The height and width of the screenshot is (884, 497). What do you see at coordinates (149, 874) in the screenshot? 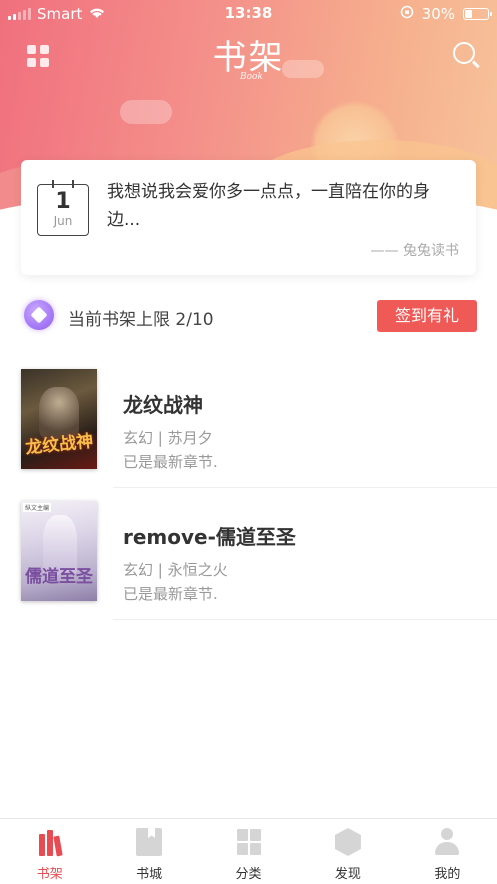
I see `tab-label: 书城` at bounding box center [149, 874].